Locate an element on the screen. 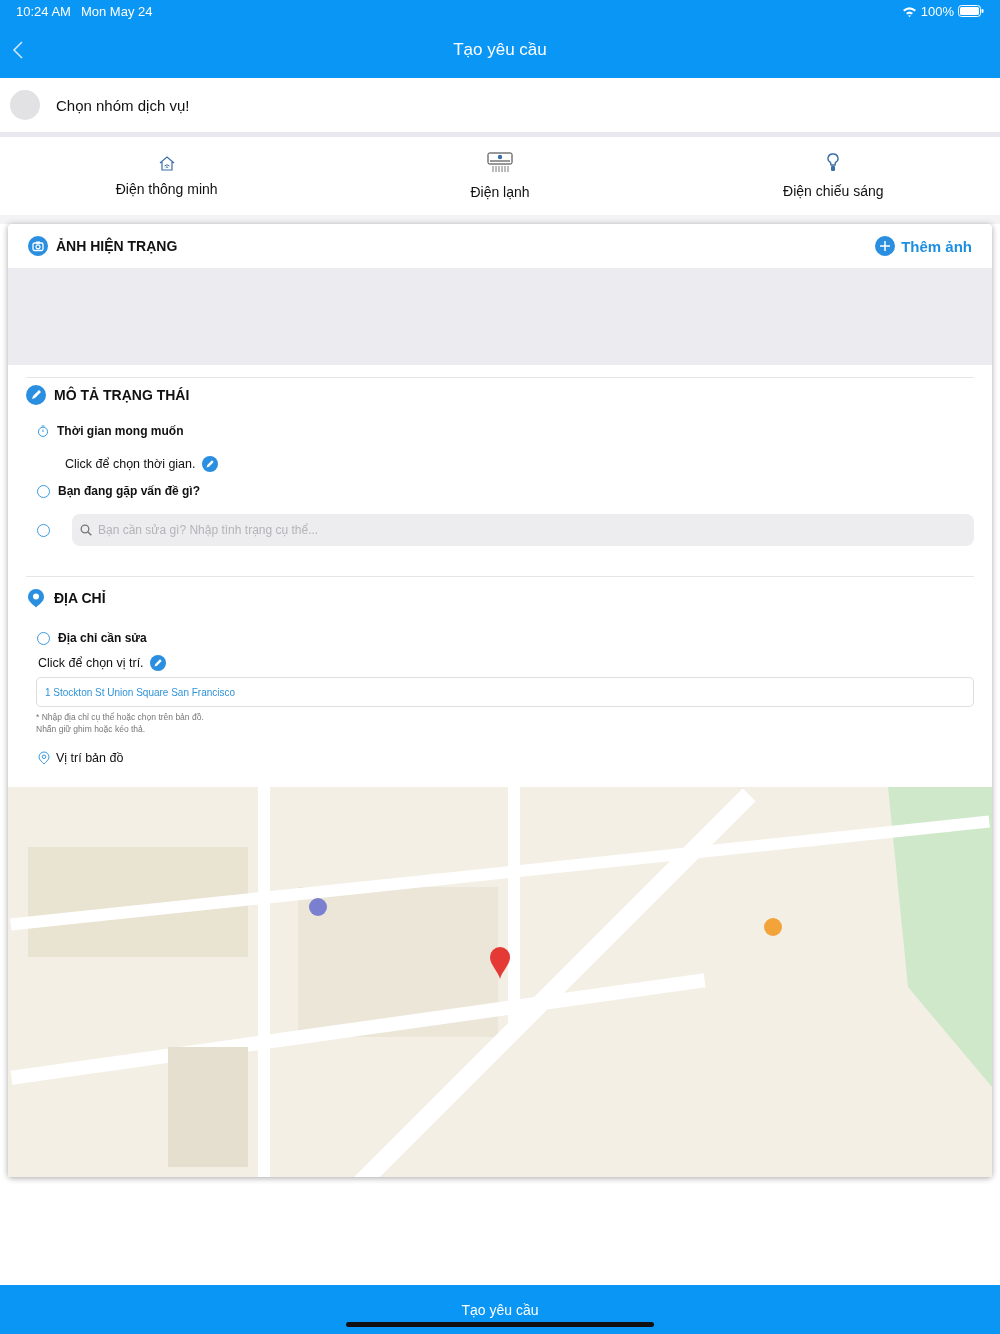 The width and height of the screenshot is (1000, 1334). helper-text: * Nhập địa chỉ cụ thể hoặc chọn trên bản đồ. is located at coordinates (120, 717).